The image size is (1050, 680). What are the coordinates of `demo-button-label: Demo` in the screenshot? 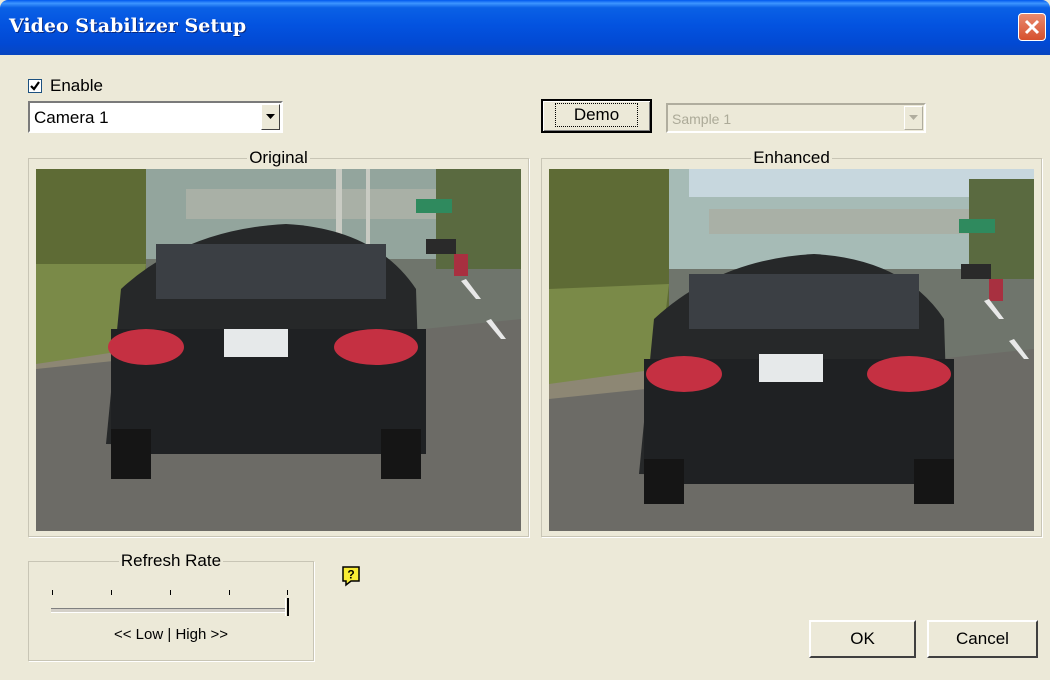 It's located at (596, 115).